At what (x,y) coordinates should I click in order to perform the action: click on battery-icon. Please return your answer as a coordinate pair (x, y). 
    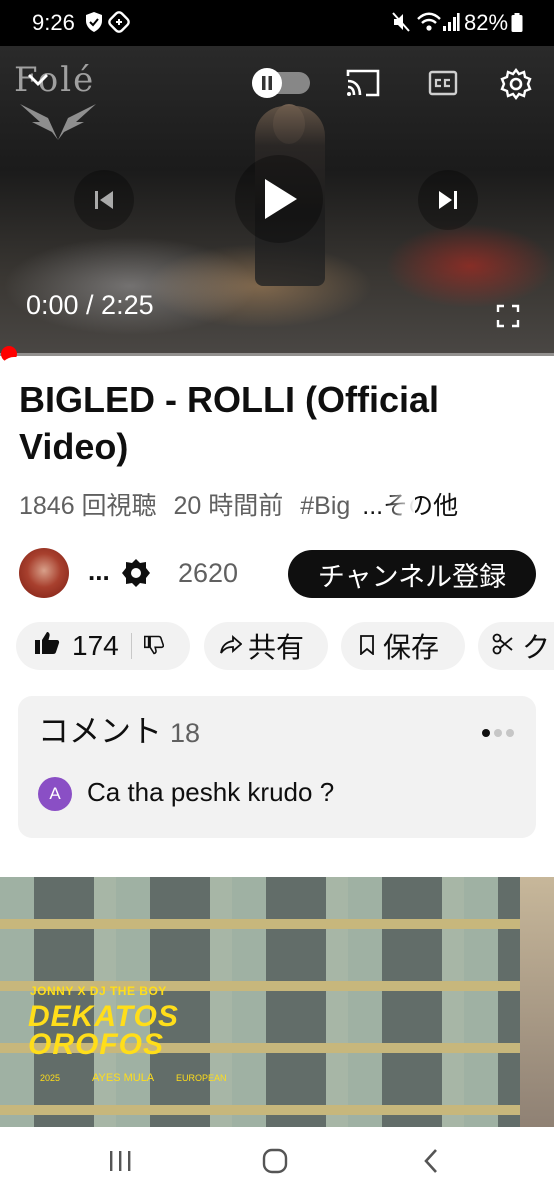
    Looking at the image, I should click on (517, 25).